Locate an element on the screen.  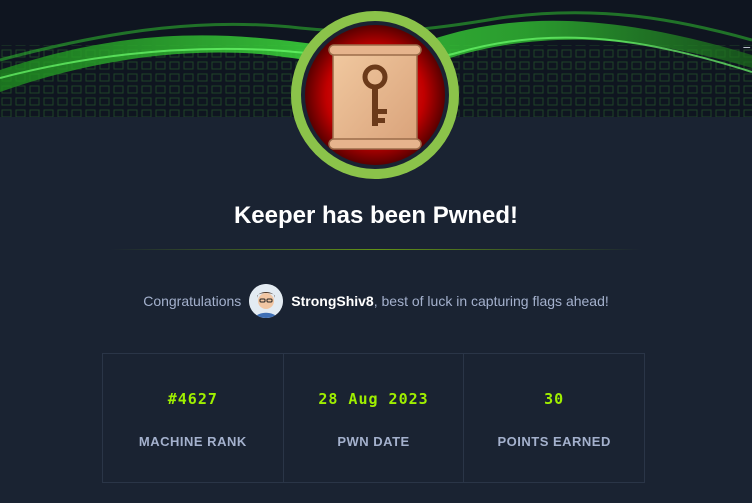
key-scroll-icon is located at coordinates (375, 95).